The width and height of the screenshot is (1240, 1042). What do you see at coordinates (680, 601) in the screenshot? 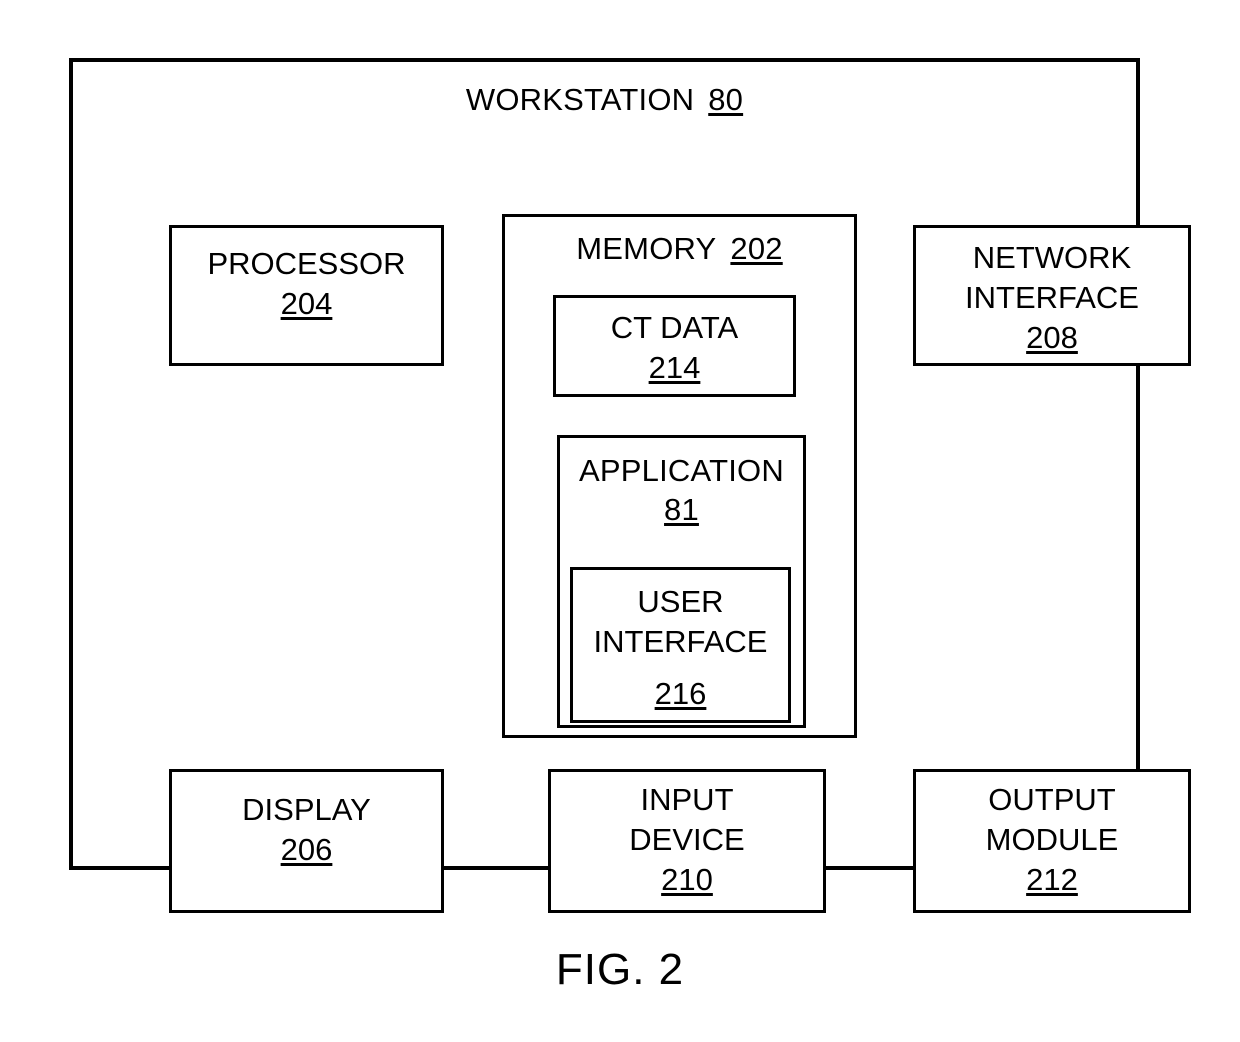
I see `user-interface-label-line1: USER` at bounding box center [680, 601].